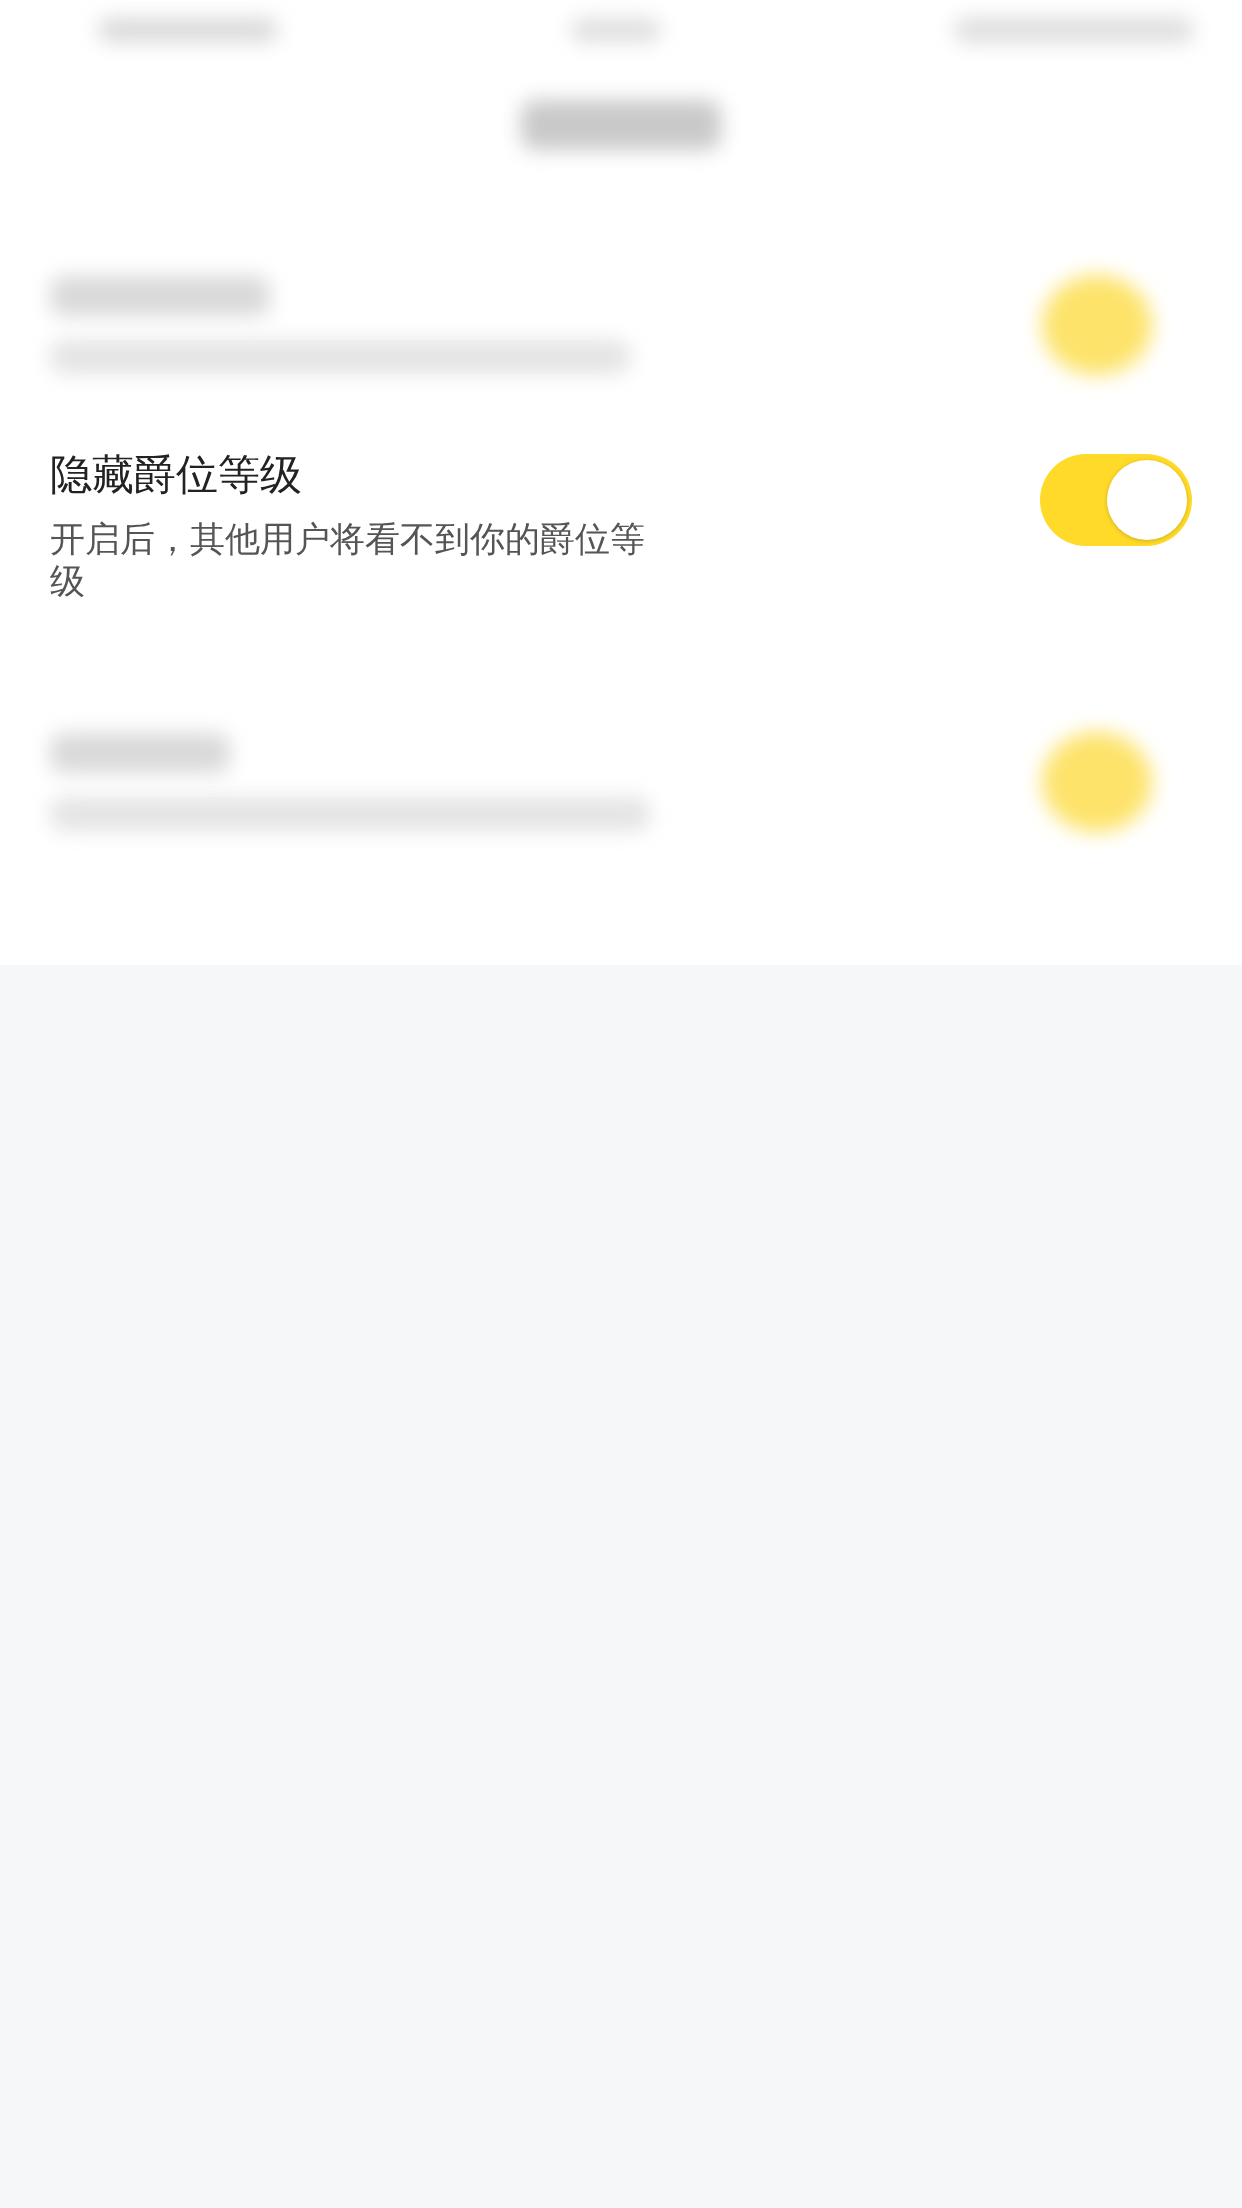 The height and width of the screenshot is (2208, 1242). Describe the element at coordinates (176, 475) in the screenshot. I see `setting-title: 隐藏爵位等级` at that location.